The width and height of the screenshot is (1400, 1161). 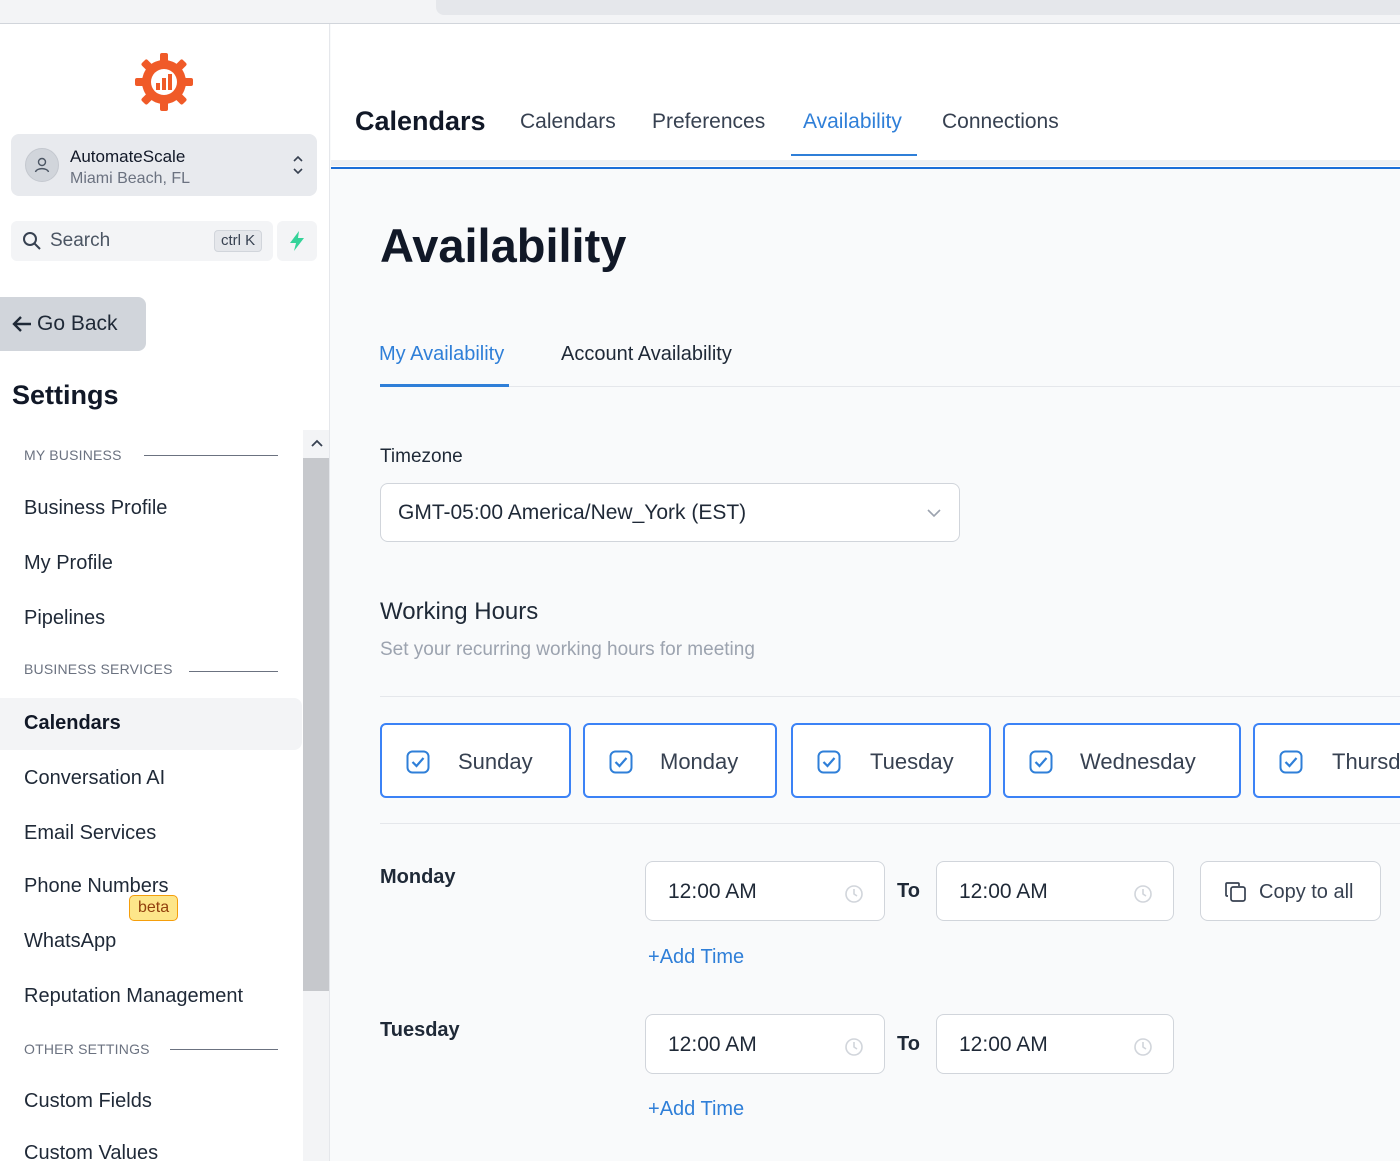 I want to click on search-button: Search ctrl K, so click(x=142, y=241).